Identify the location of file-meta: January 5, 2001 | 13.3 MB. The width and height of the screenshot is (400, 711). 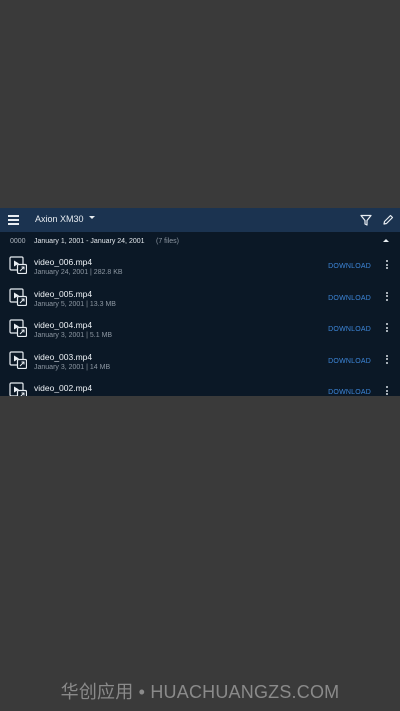
(75, 304).